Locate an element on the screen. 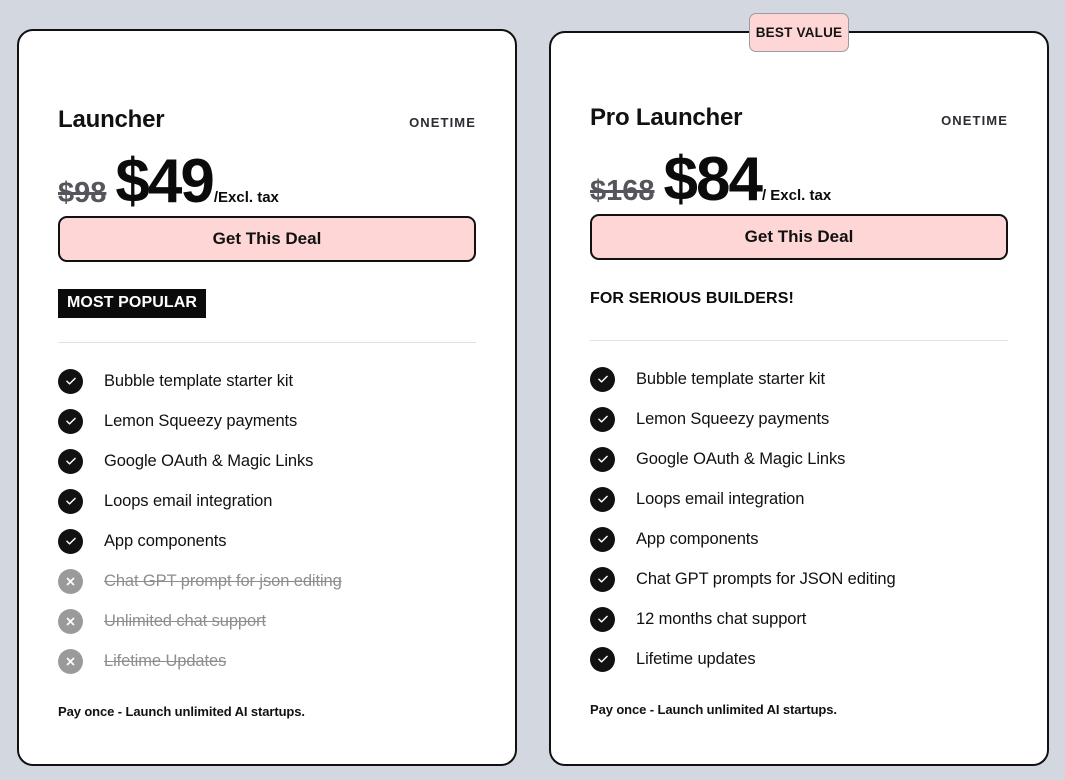 Image resolution: width=1065 pixels, height=780 pixels. list-item: Chat GPT prompt for json editing is located at coordinates (267, 581).